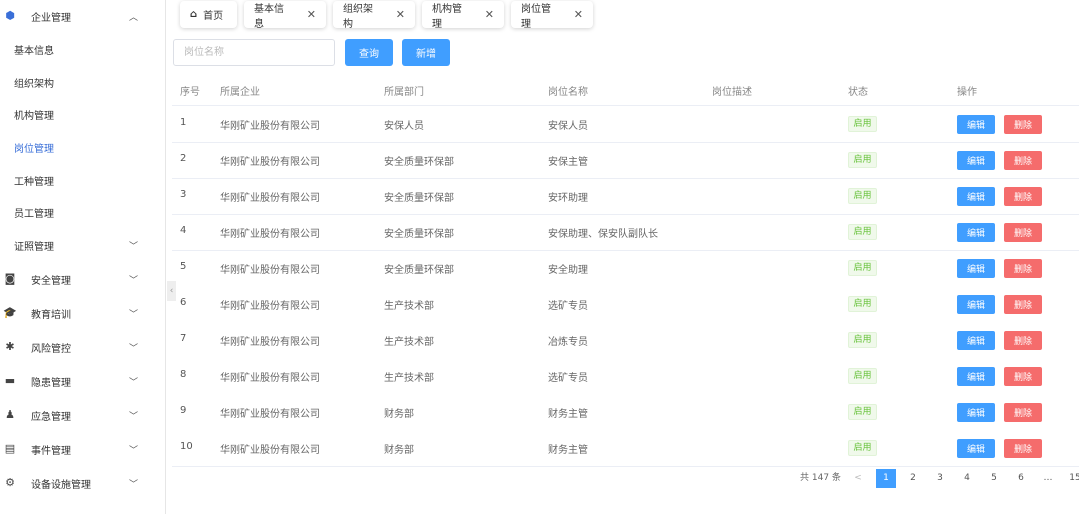 This screenshot has height=514, width=1079. Describe the element at coordinates (409, 378) in the screenshot. I see `table-cell: 生产技术部` at that location.